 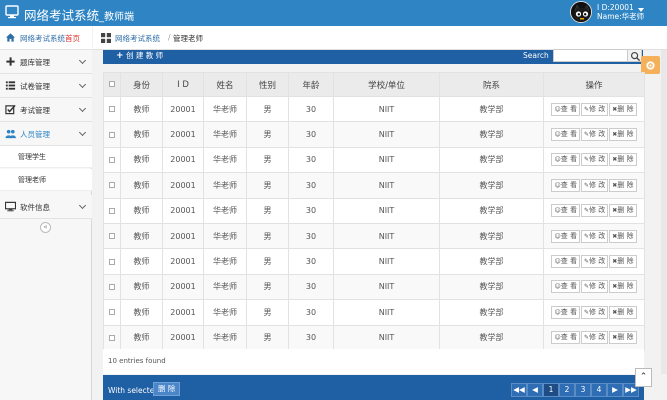 I want to click on computer-icon, so click(x=12, y=12).